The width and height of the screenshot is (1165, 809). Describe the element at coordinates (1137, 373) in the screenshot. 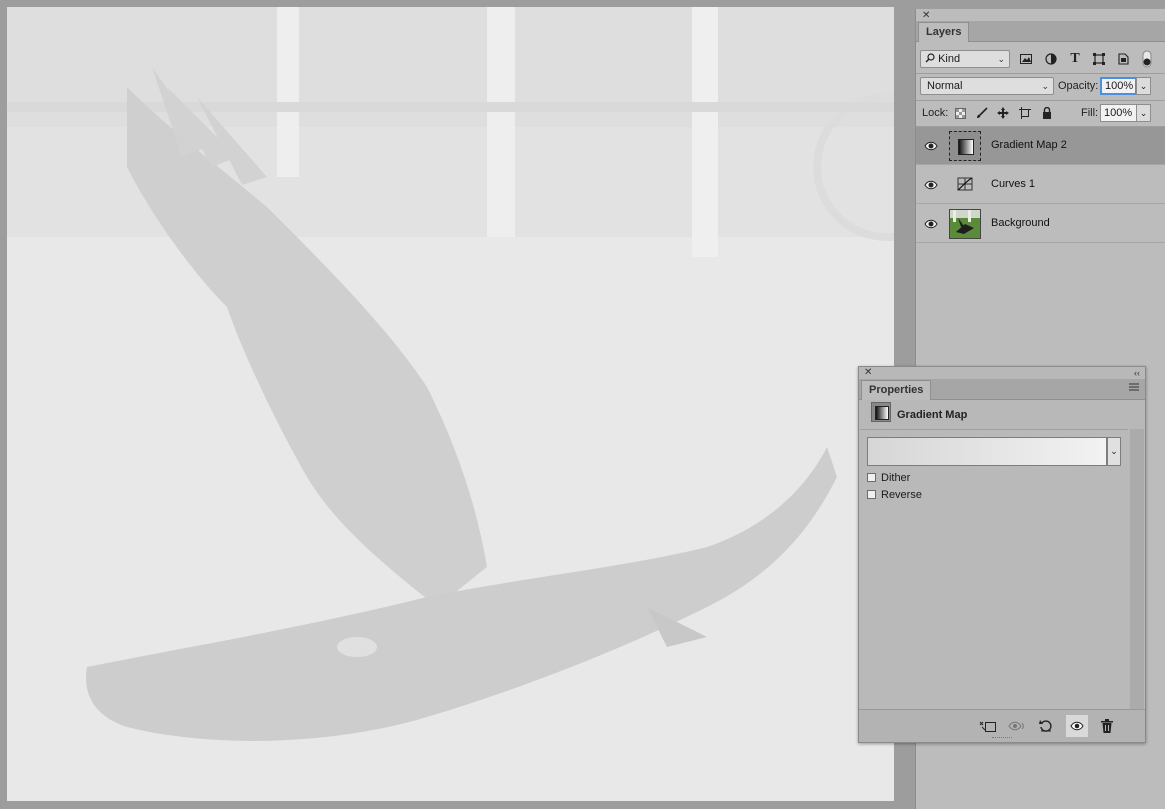

I see `collapse-panel-icon: ‹‹` at that location.